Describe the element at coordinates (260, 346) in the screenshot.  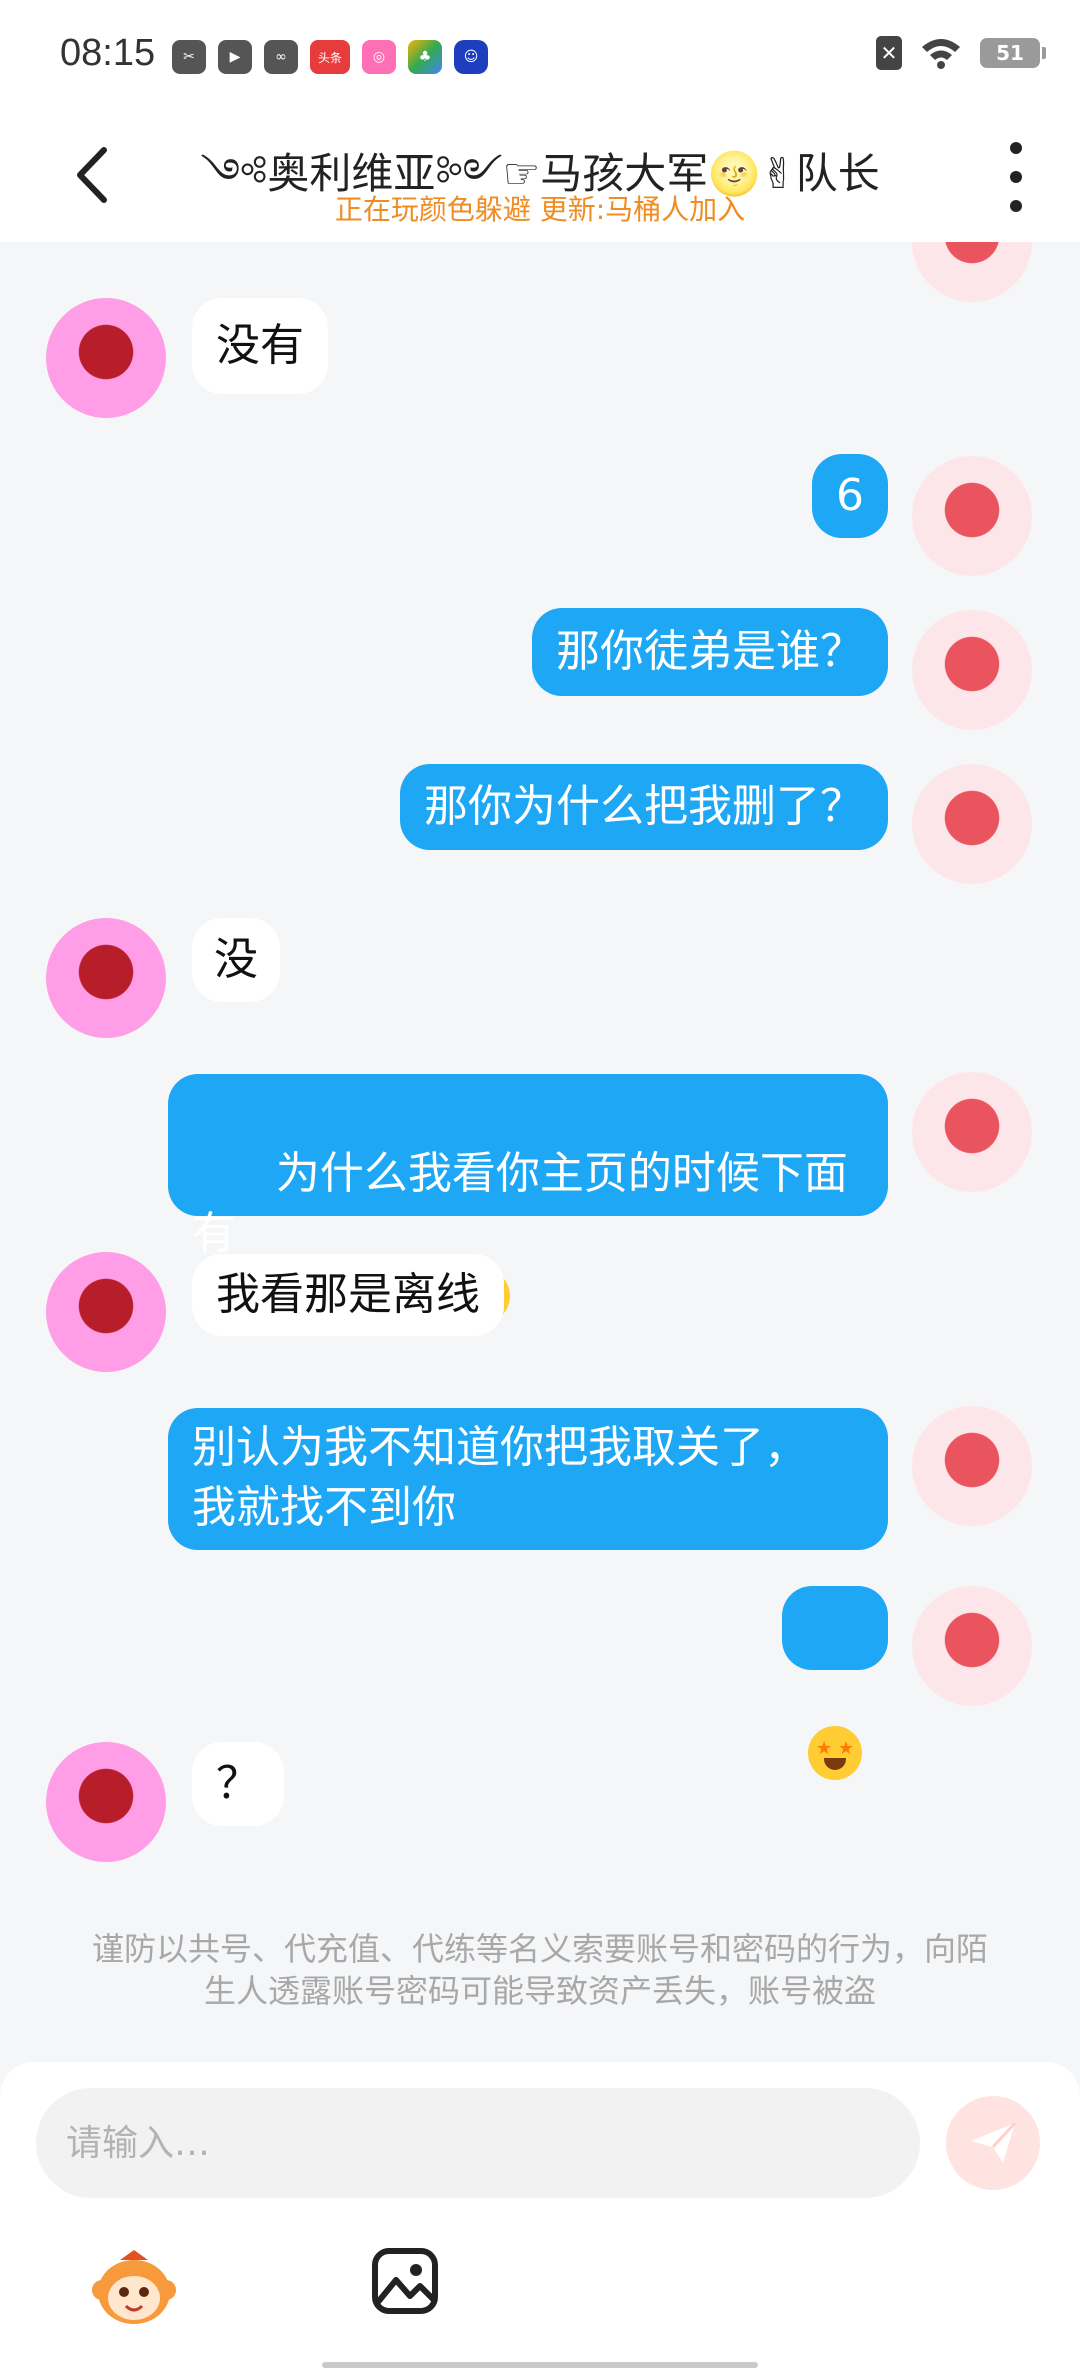
I see `incoming-message-bubble: 没有` at that location.